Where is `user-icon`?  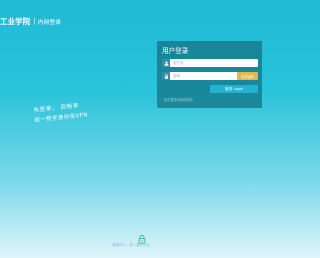 user-icon is located at coordinates (166, 63).